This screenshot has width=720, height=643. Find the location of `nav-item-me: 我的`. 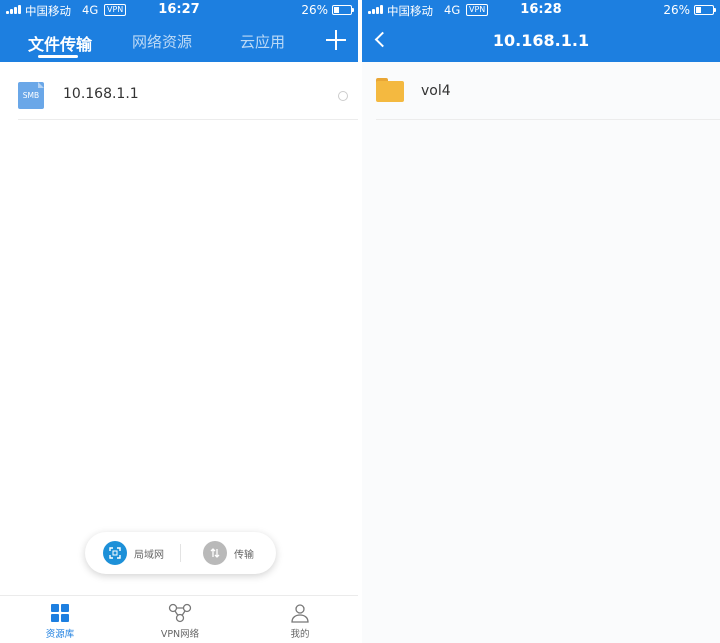

nav-item-me: 我的 is located at coordinates (300, 621).